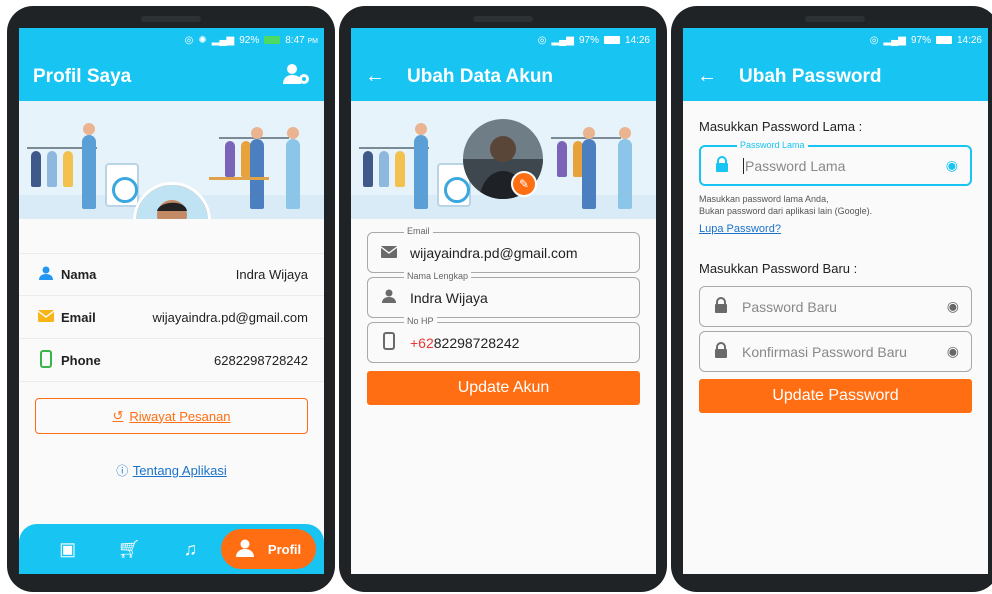  I want to click on app-bar: ← Ubah Data Akun, so click(503, 76).